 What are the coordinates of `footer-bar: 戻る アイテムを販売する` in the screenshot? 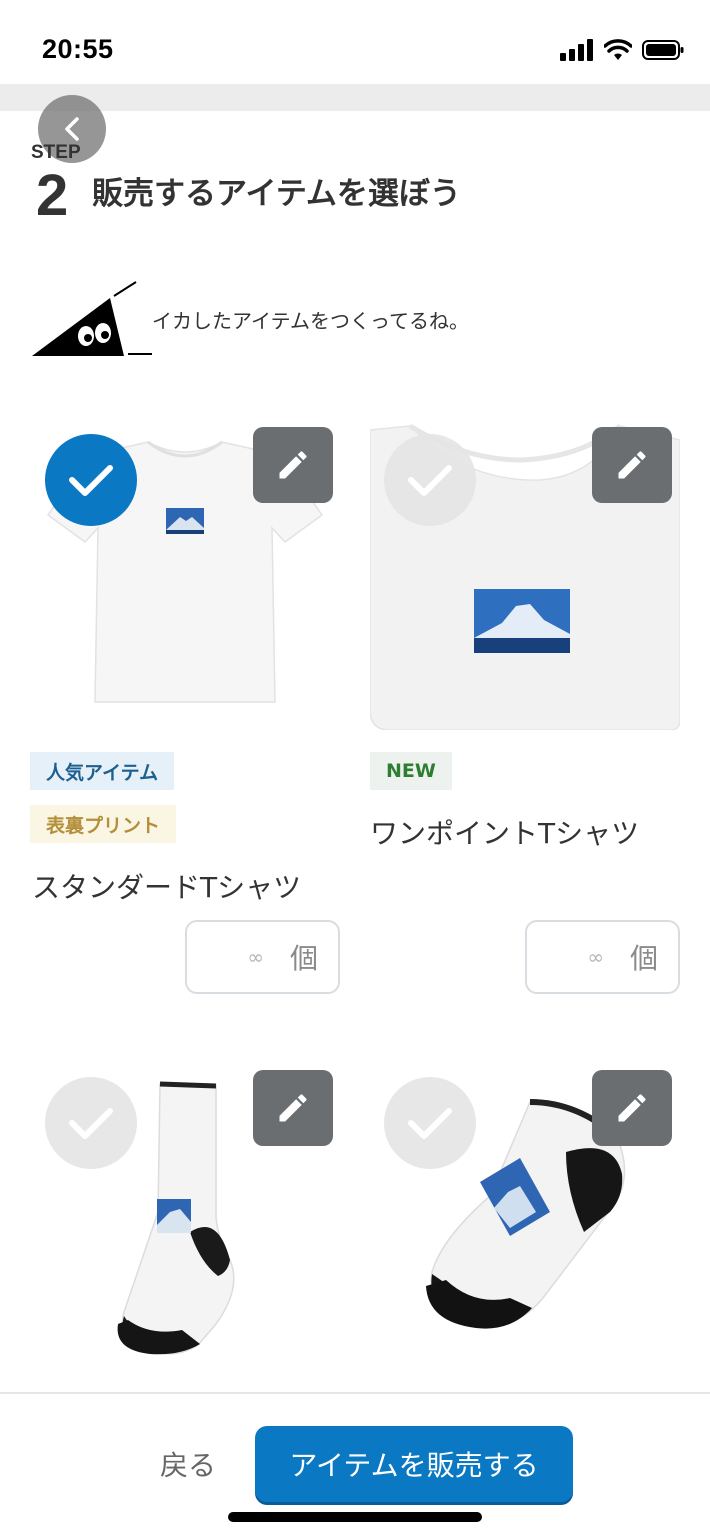 It's located at (355, 1464).